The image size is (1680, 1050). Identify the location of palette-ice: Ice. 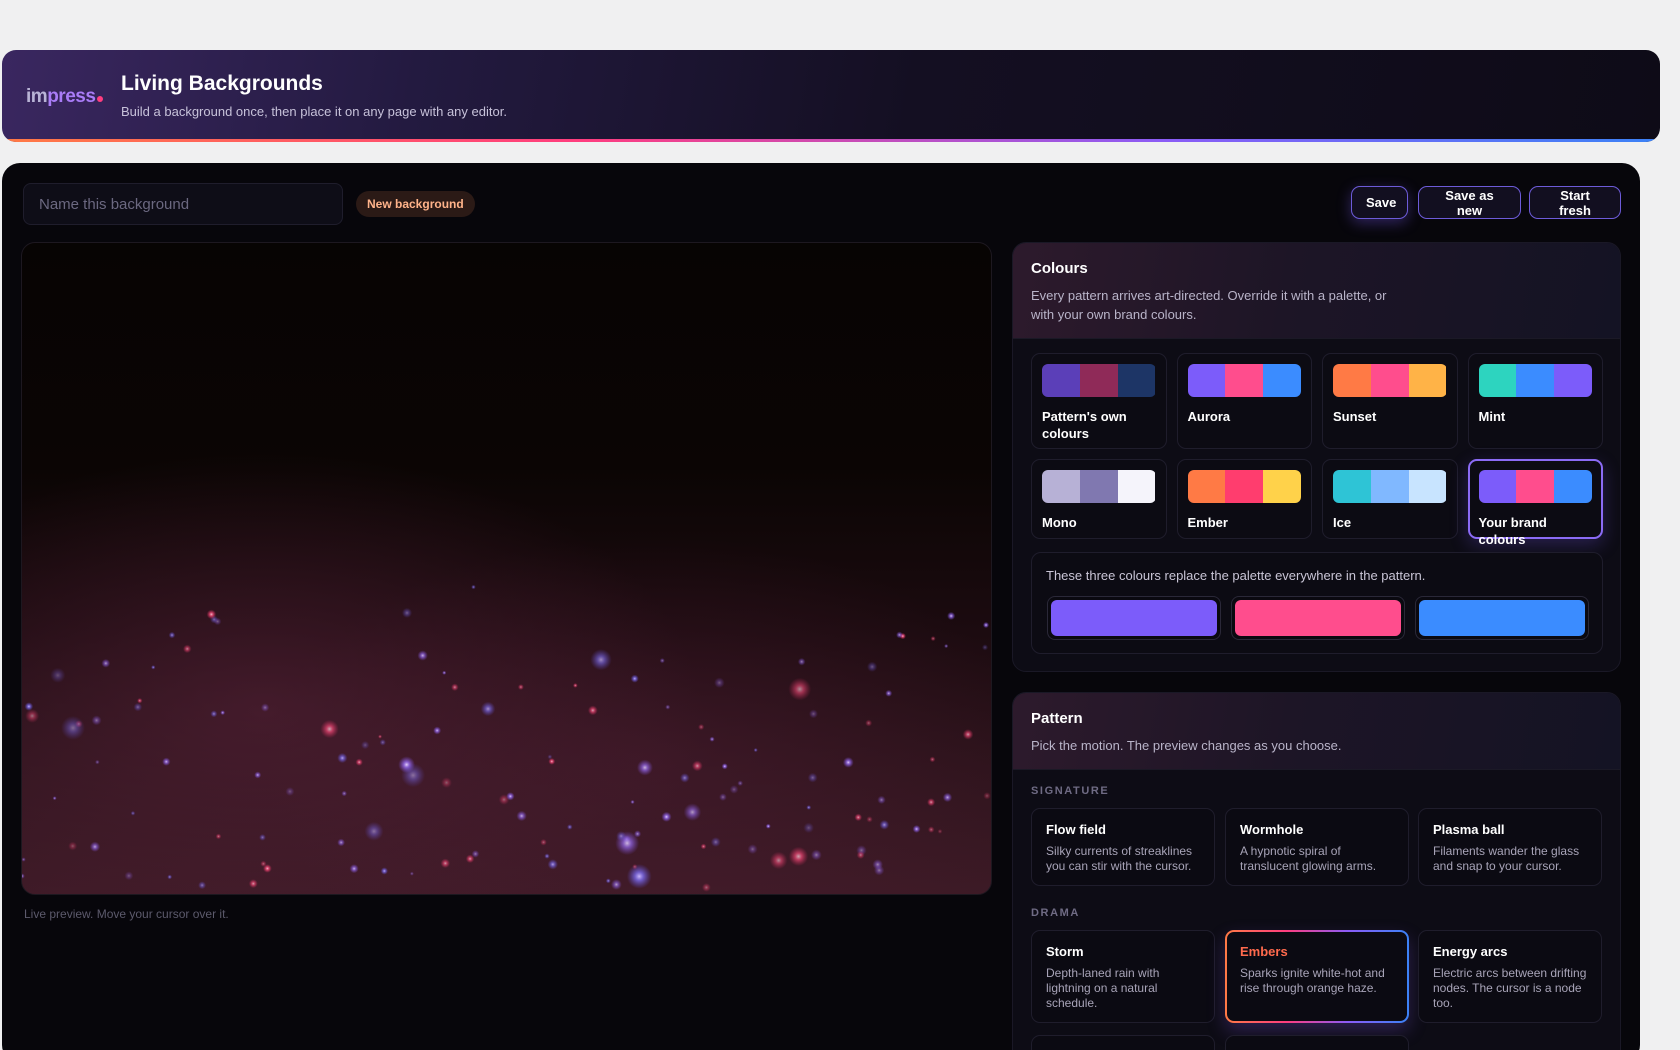
(1390, 499).